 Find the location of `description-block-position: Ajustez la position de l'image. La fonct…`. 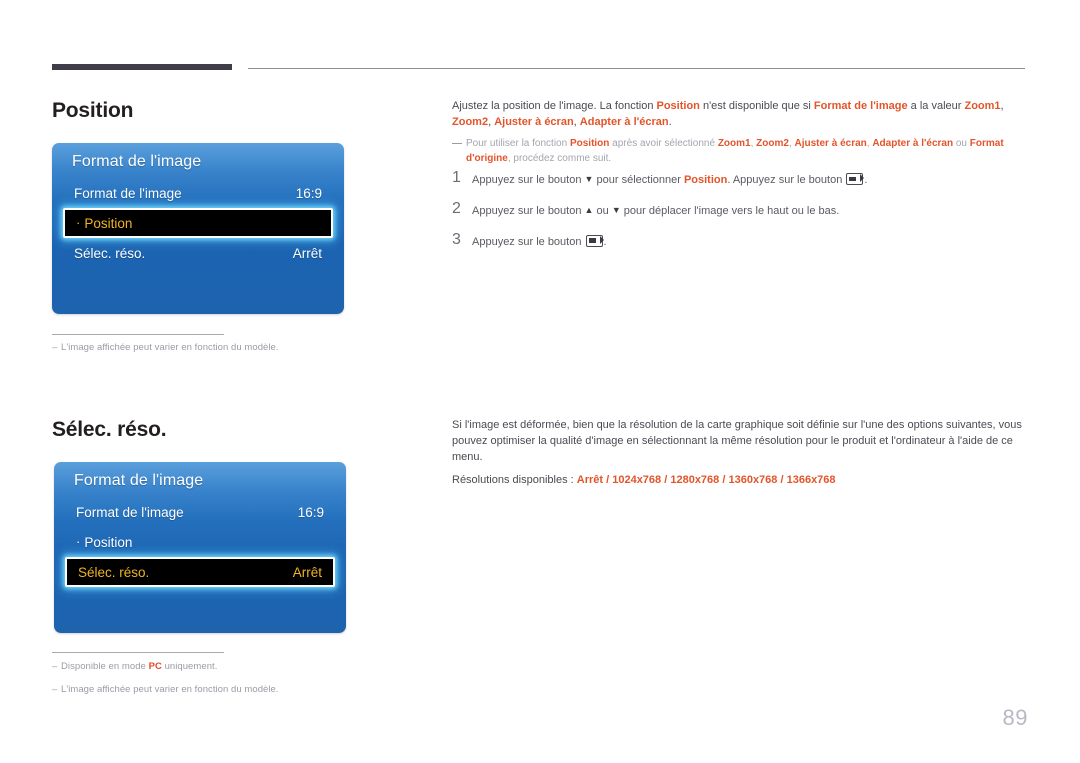

description-block-position: Ajustez la position de l'image. La fonct… is located at coordinates (739, 132).